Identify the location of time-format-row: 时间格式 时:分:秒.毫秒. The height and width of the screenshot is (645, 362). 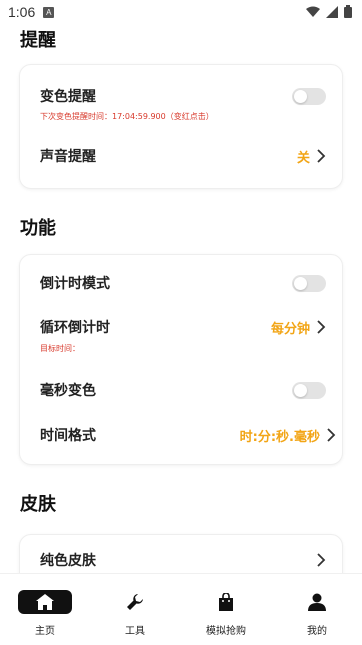
(188, 435).